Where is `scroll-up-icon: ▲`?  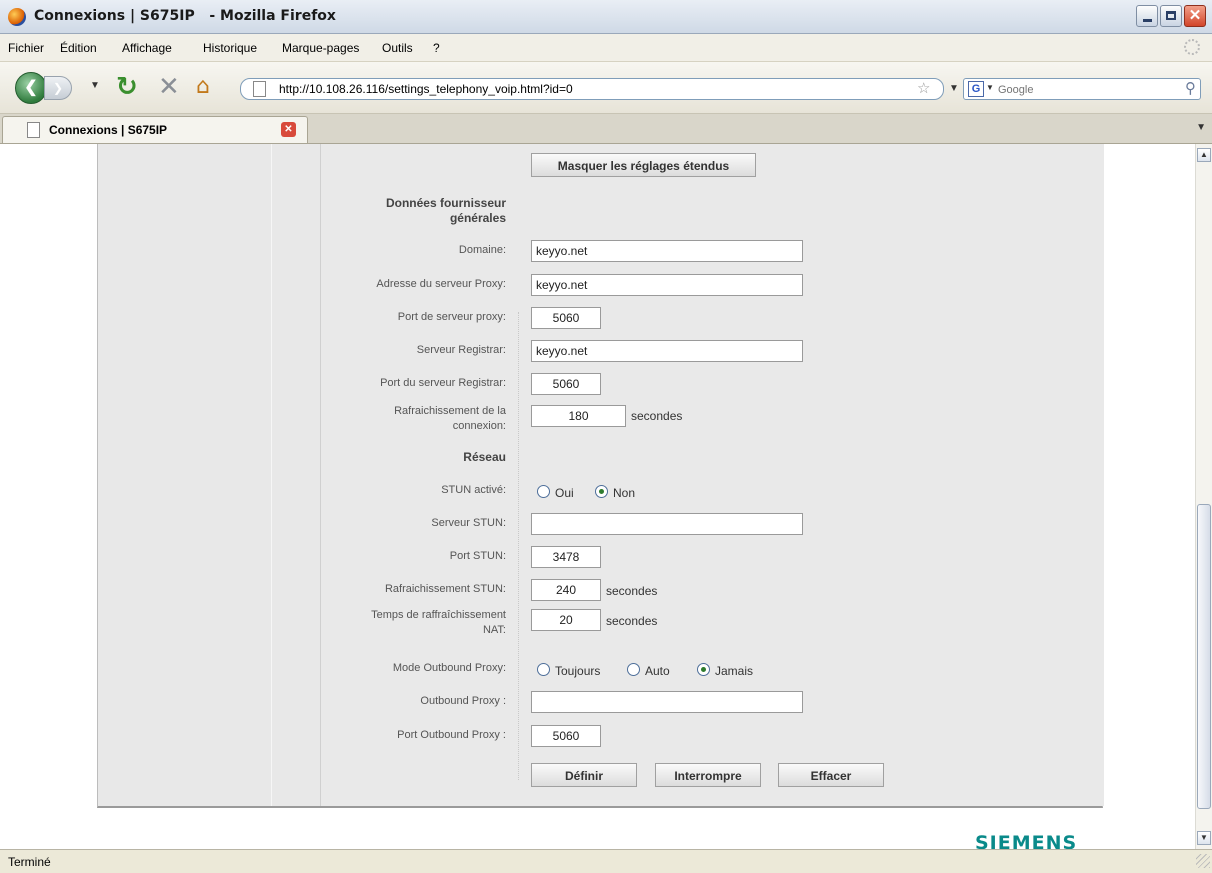 scroll-up-icon: ▲ is located at coordinates (1204, 155).